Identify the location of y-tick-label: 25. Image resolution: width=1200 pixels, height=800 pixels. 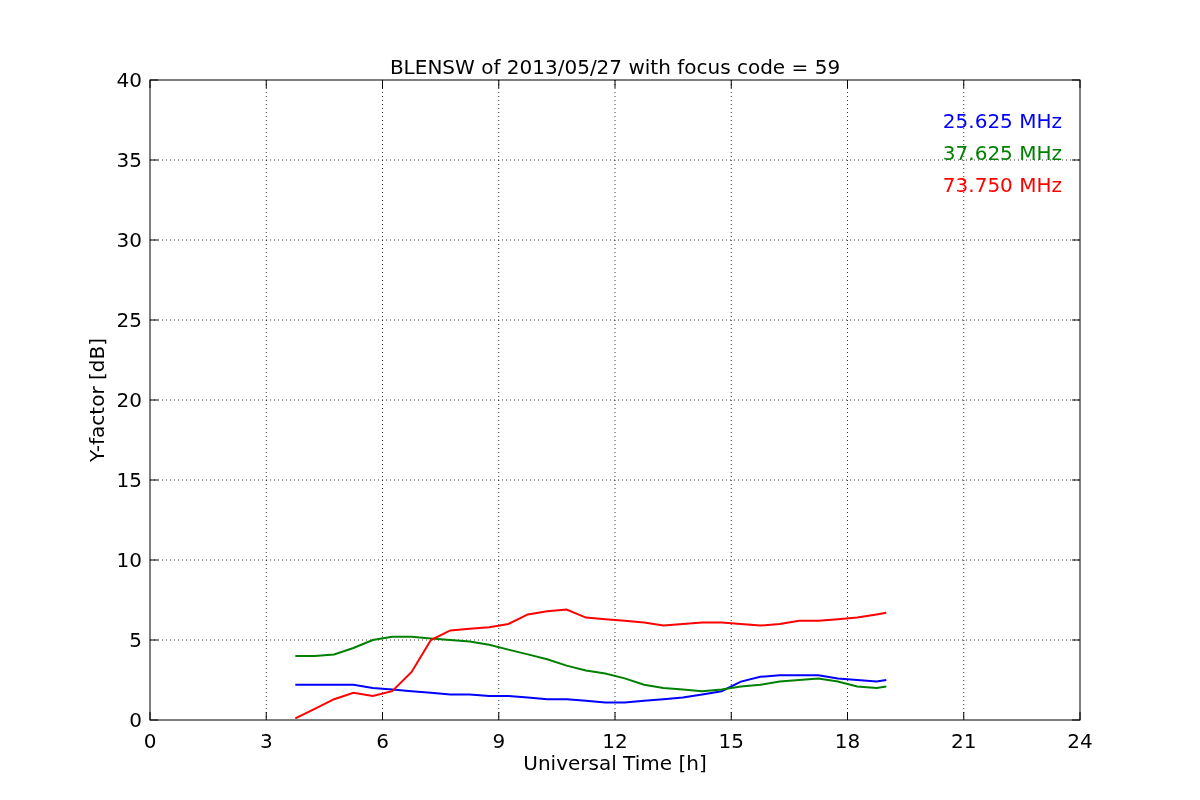
(129, 320).